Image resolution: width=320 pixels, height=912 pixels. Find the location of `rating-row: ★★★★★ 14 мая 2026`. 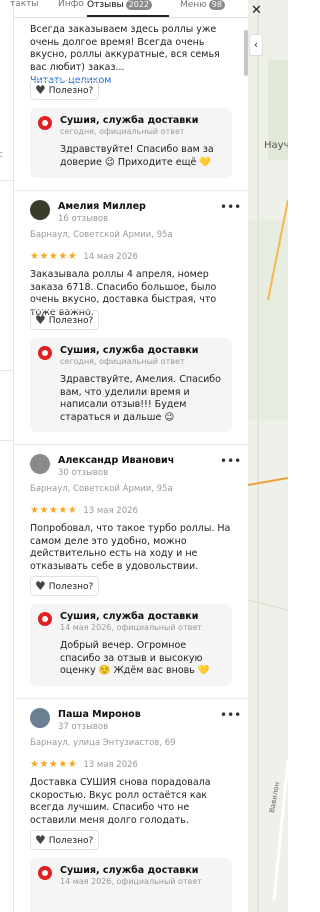

rating-row: ★★★★★ 14 мая 2026 is located at coordinates (130, 253).